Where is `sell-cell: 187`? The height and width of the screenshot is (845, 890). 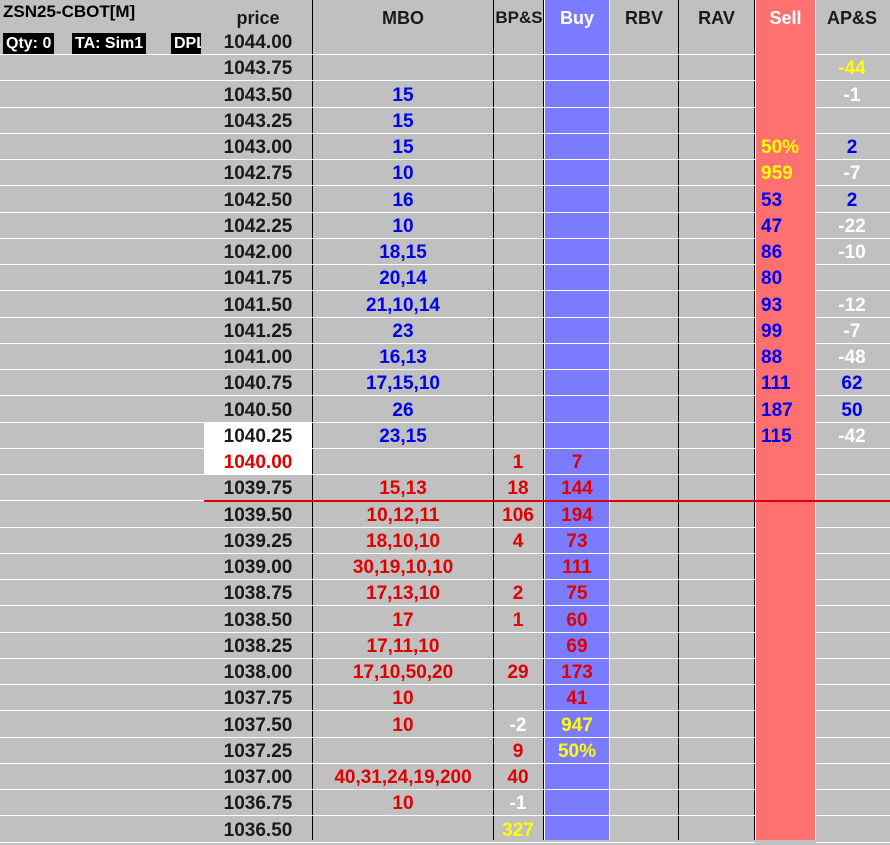 sell-cell: 187 is located at coordinates (786, 410).